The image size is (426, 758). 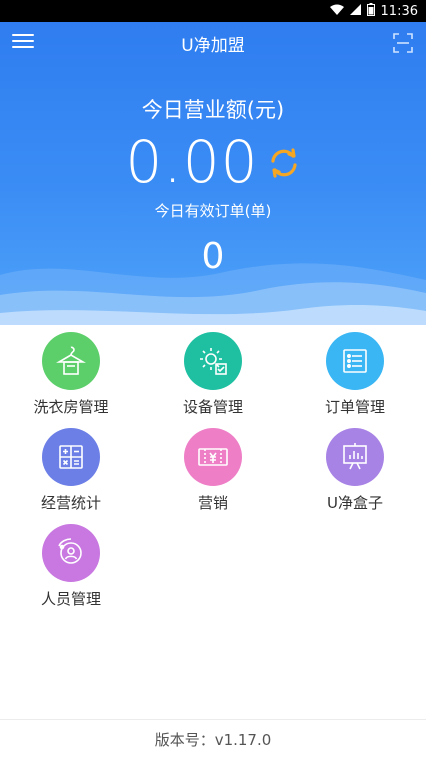 I want to click on device-management-item: 设备管理, so click(x=213, y=373).